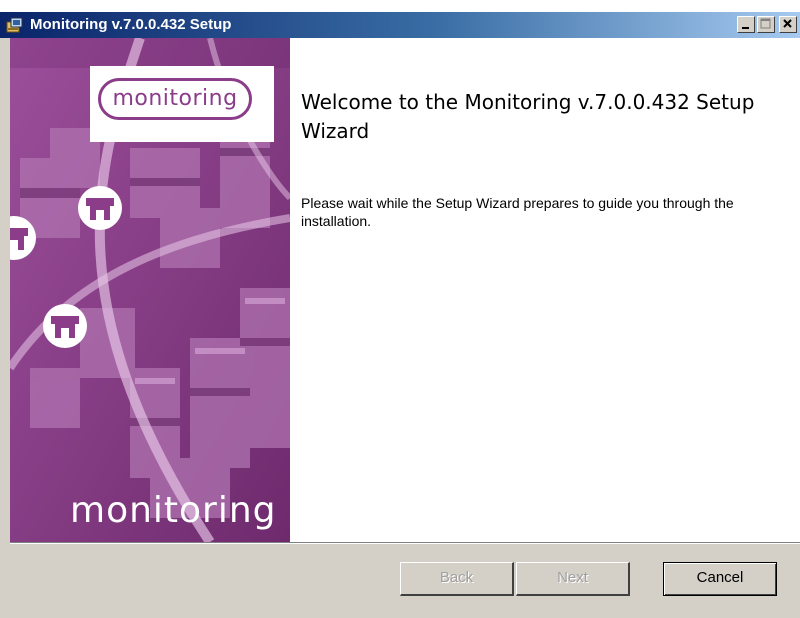  Describe the element at coordinates (746, 24) in the screenshot. I see `minimize-button` at that location.